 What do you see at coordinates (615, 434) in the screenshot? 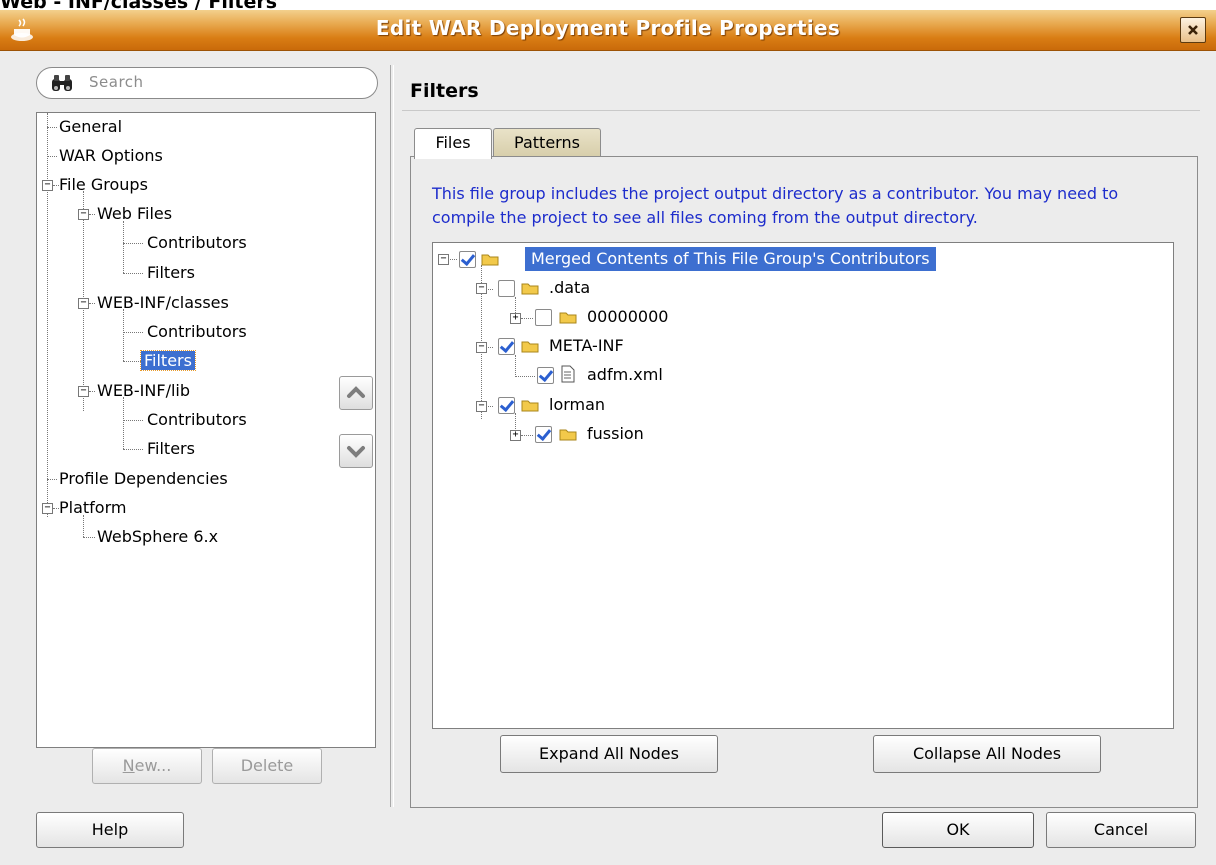
I see `tree-item-fussion: fussion` at bounding box center [615, 434].